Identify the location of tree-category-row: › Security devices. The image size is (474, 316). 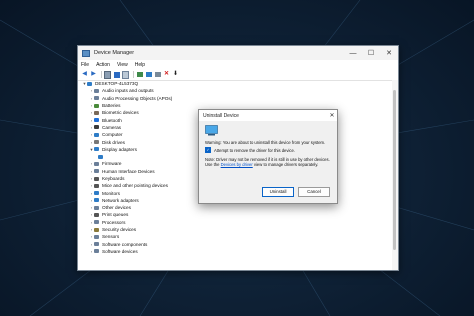
(234, 229).